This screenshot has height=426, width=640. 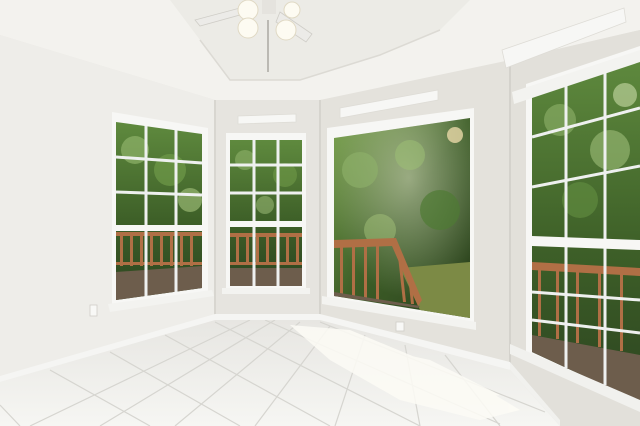 What do you see at coordinates (93, 310) in the screenshot?
I see `wall-outlet-left` at bounding box center [93, 310].